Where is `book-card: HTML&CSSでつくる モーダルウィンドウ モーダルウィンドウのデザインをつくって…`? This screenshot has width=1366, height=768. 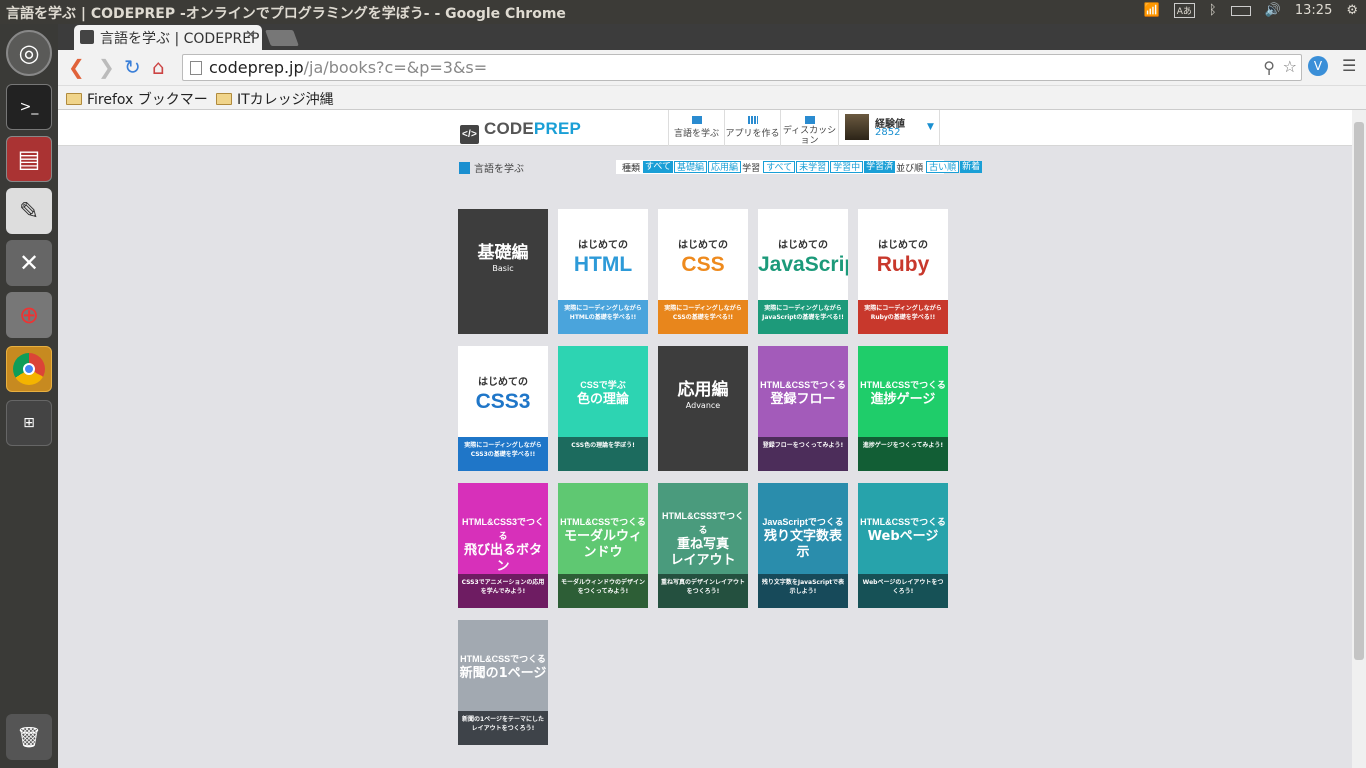 book-card: HTML&CSSでつくる モーダルウィンドウ モーダルウィンドウのデザインをつくって… is located at coordinates (603, 545).